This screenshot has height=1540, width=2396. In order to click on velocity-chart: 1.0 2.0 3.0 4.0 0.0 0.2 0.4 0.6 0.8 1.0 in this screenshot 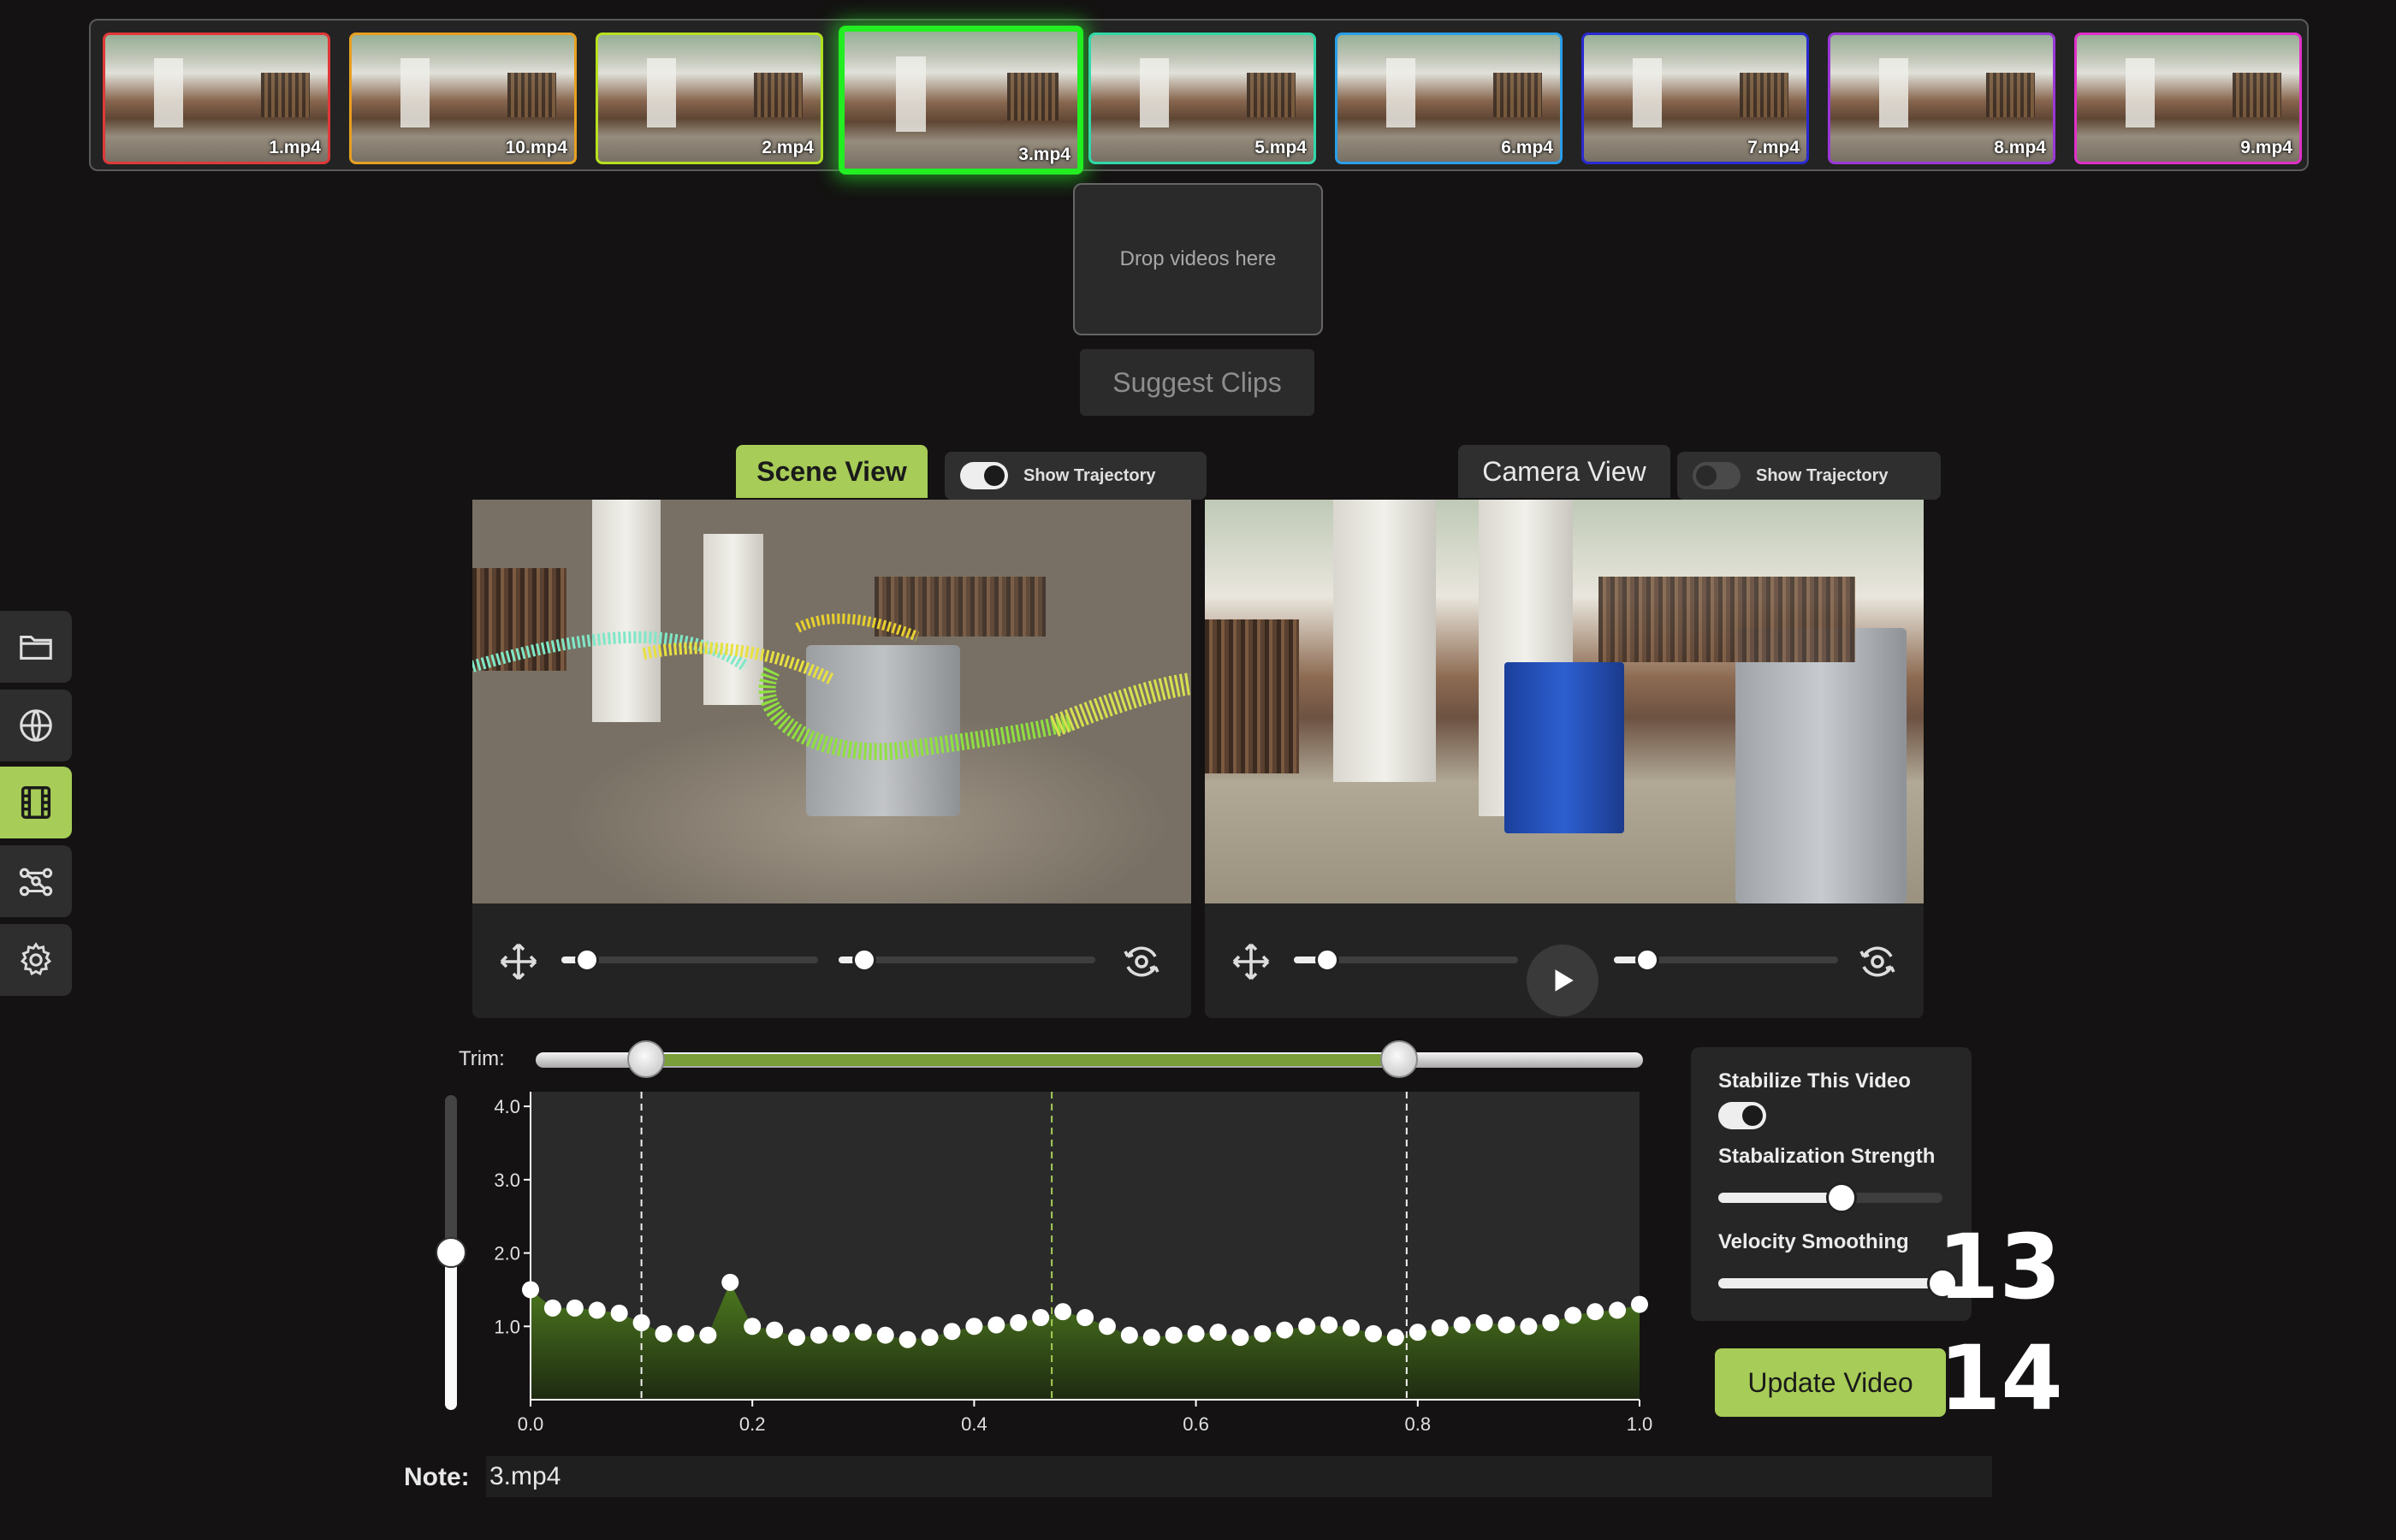, I will do `click(1069, 1264)`.